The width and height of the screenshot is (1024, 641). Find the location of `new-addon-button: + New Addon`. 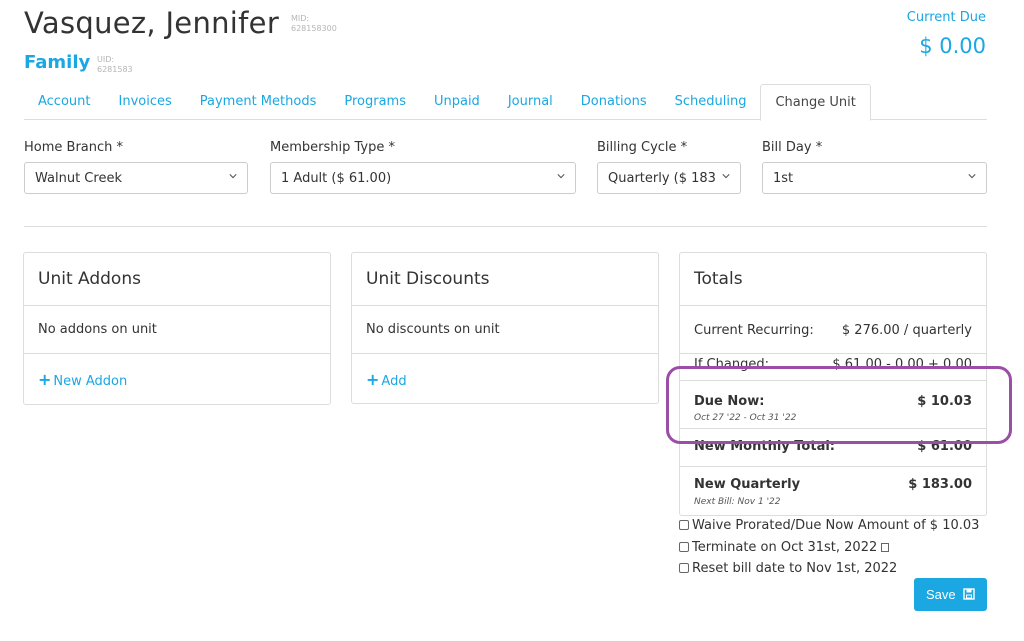

new-addon-button: + New Addon is located at coordinates (82, 379).